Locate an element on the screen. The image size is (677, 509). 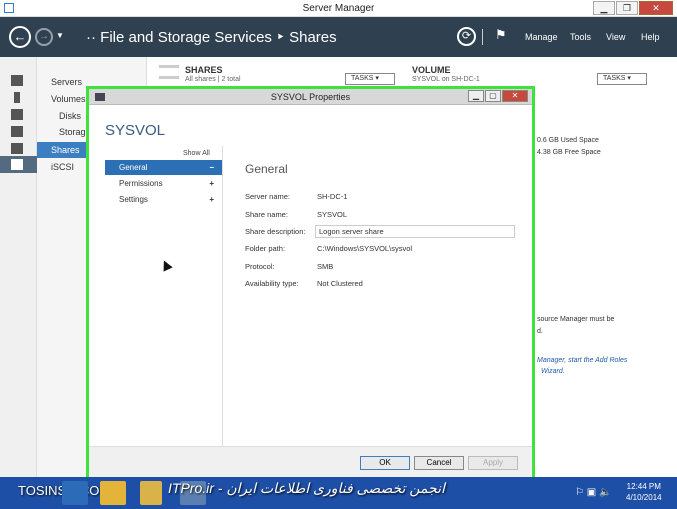
apply-button: Apply is located at coordinates (493, 463).